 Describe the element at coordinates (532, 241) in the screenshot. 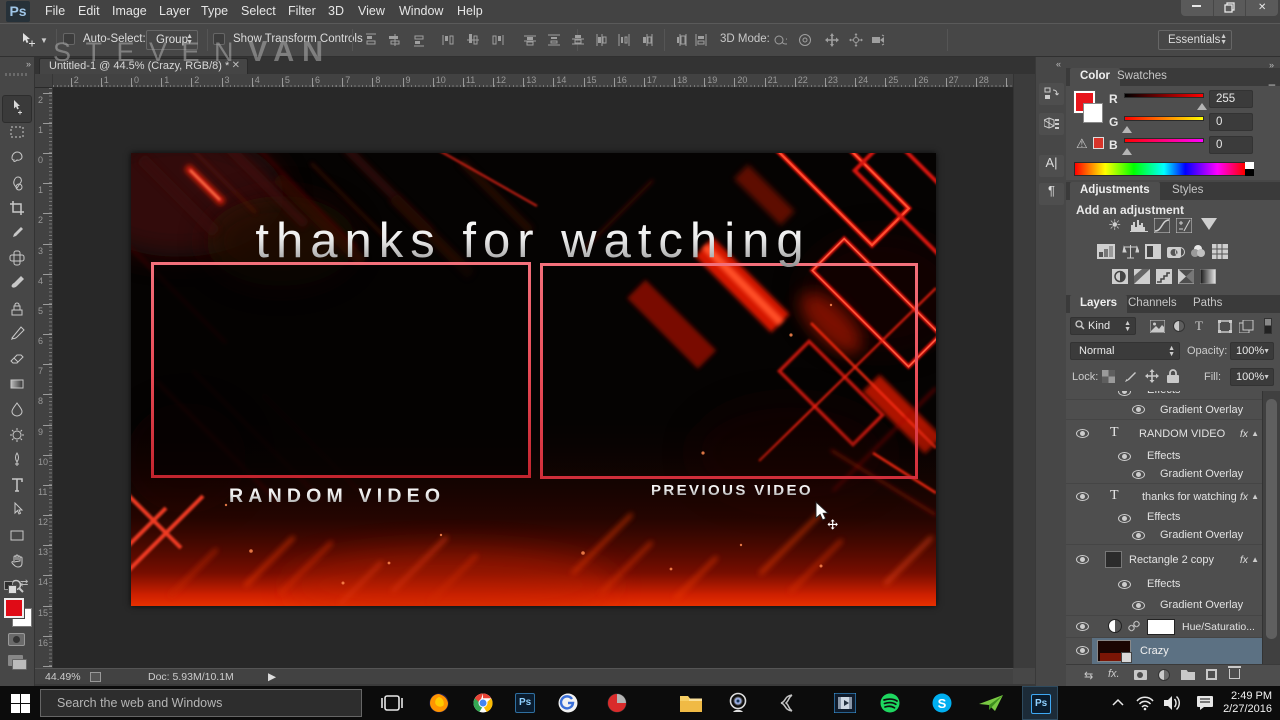

I see `svg-text: thanks for watching` at that location.